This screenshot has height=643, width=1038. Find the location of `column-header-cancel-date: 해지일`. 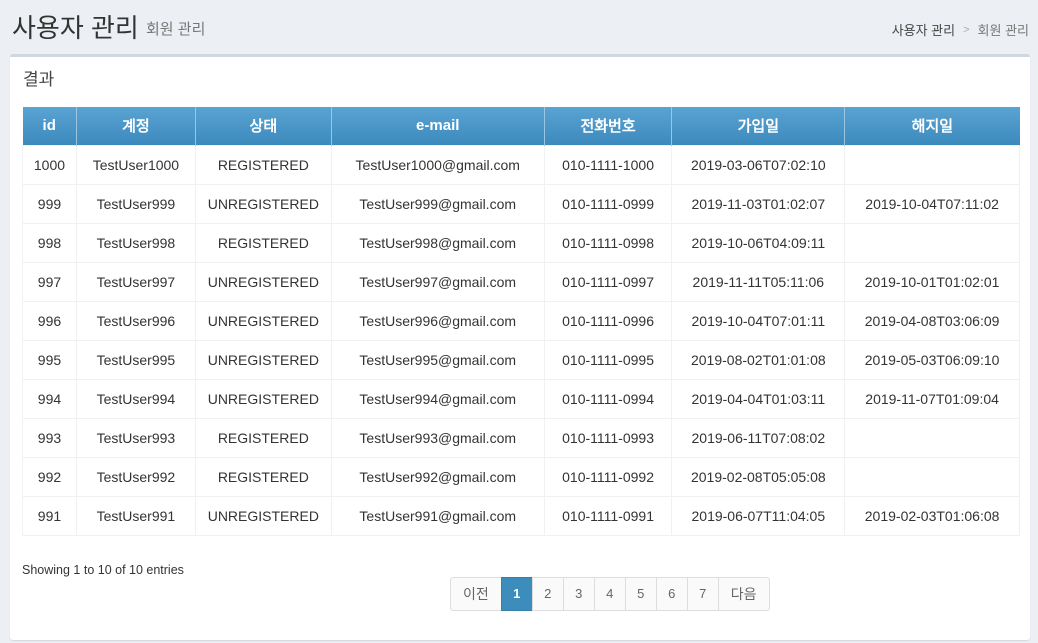

column-header-cancel-date: 해지일 is located at coordinates (932, 126).